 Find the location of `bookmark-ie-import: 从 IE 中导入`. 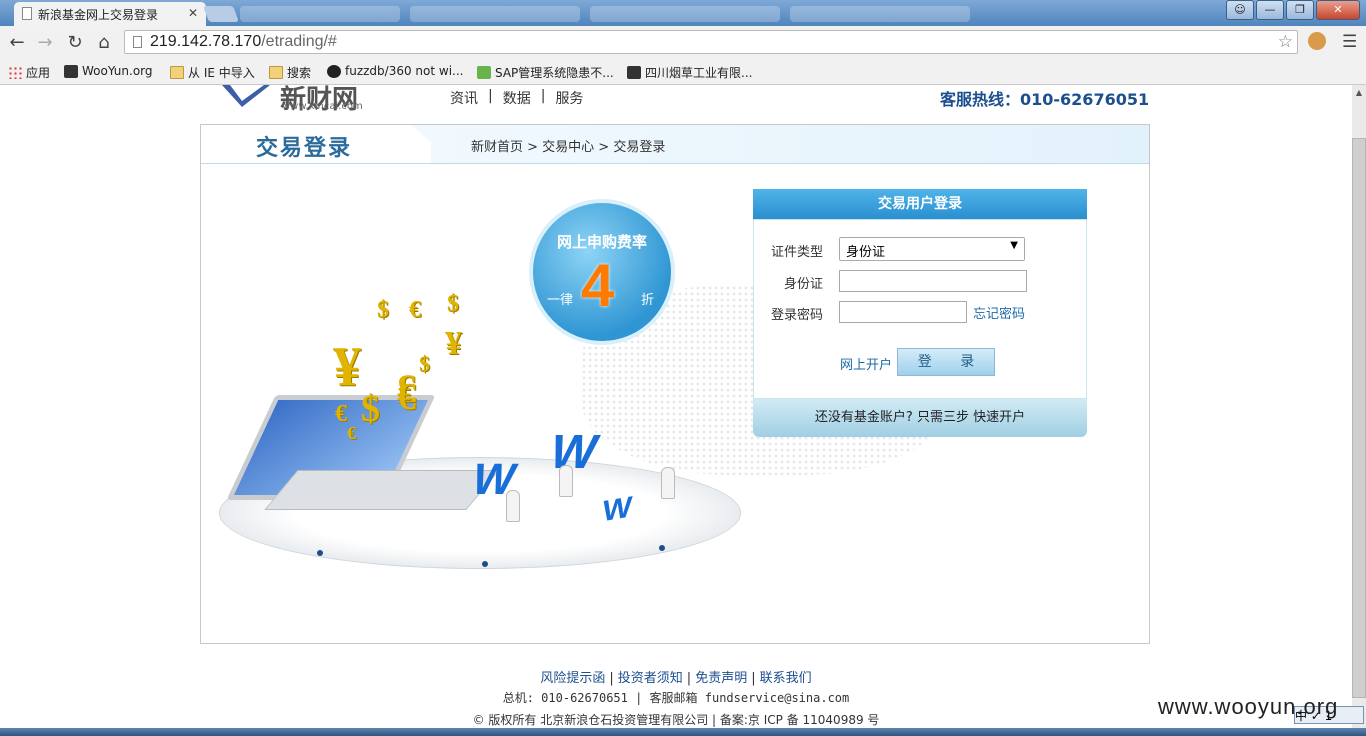

bookmark-ie-import: 从 IE 中导入 is located at coordinates (212, 72).